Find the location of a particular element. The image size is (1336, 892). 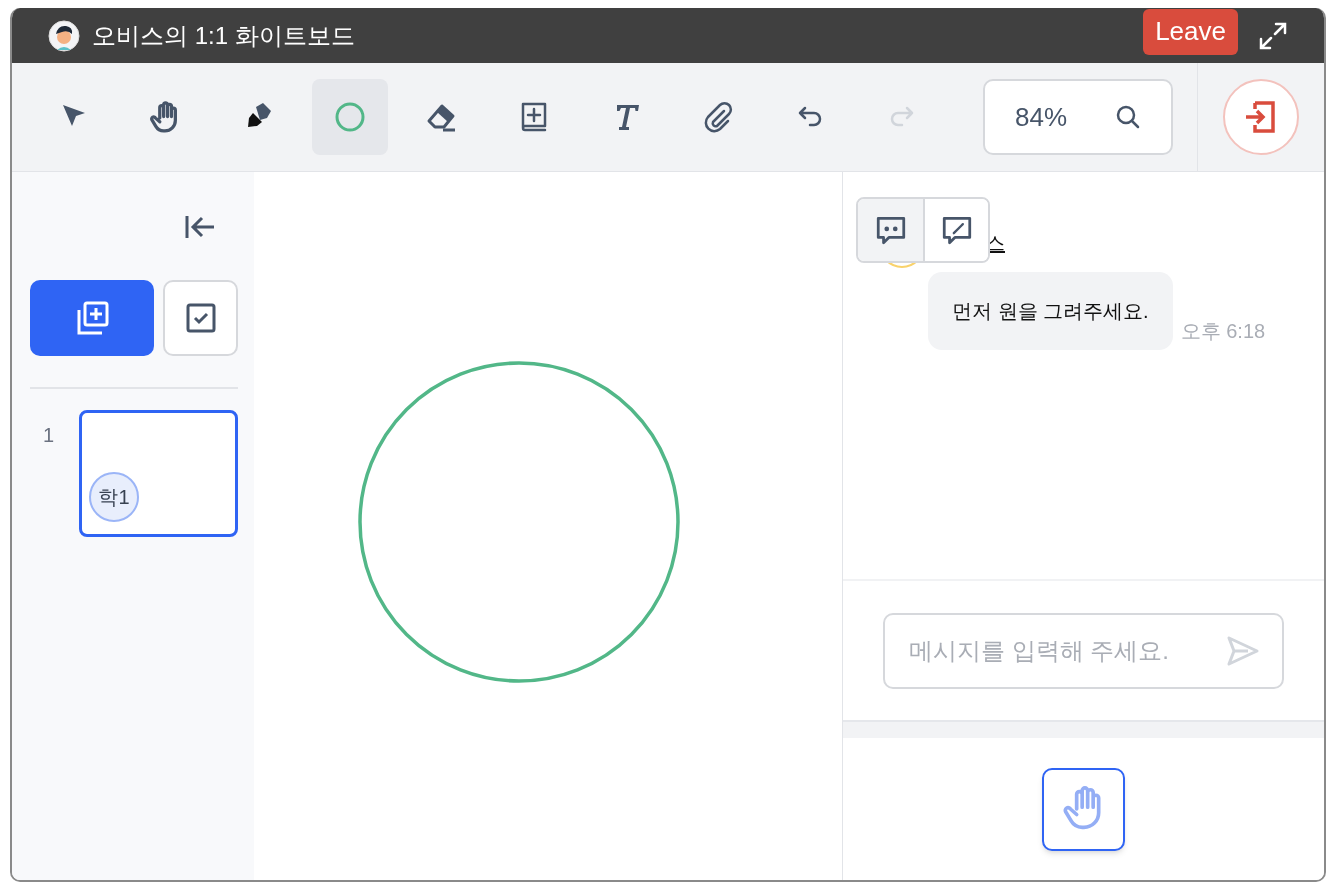

page-number: 1 is located at coordinates (49, 435).